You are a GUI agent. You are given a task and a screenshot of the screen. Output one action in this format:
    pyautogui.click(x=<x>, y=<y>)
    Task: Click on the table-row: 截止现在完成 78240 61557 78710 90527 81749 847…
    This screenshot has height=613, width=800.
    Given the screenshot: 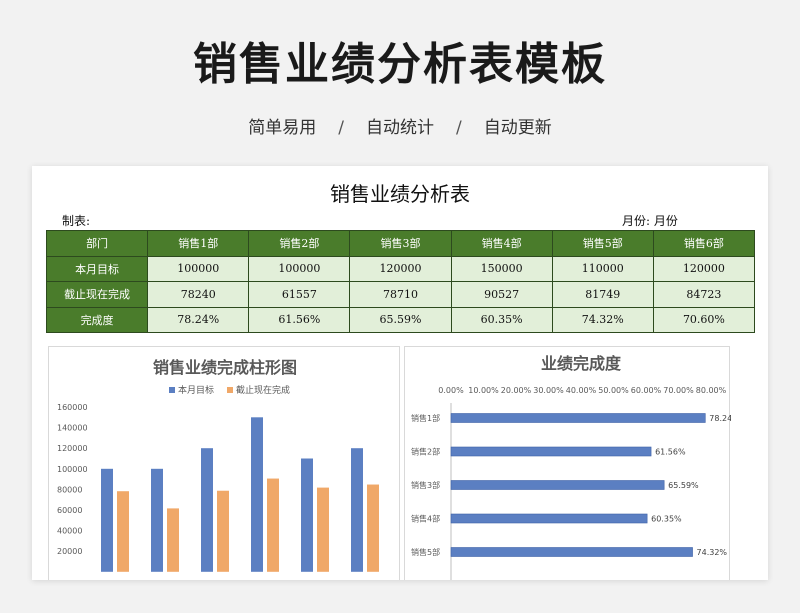 What is the action you would take?
    pyautogui.click(x=400, y=294)
    